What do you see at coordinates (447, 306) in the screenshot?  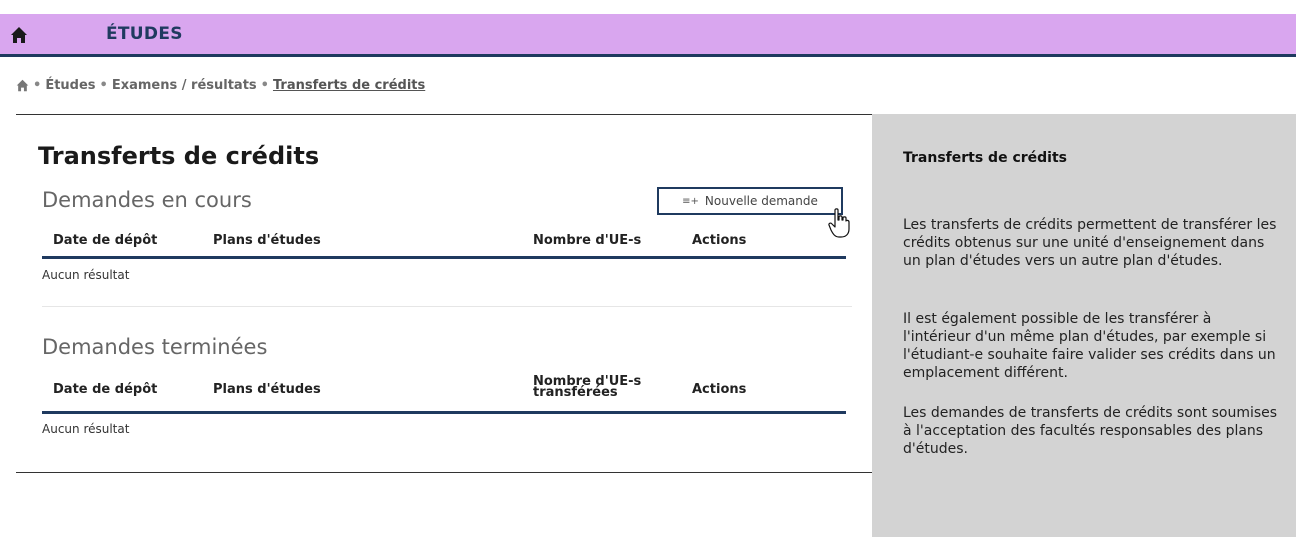 I see `section-divider` at bounding box center [447, 306].